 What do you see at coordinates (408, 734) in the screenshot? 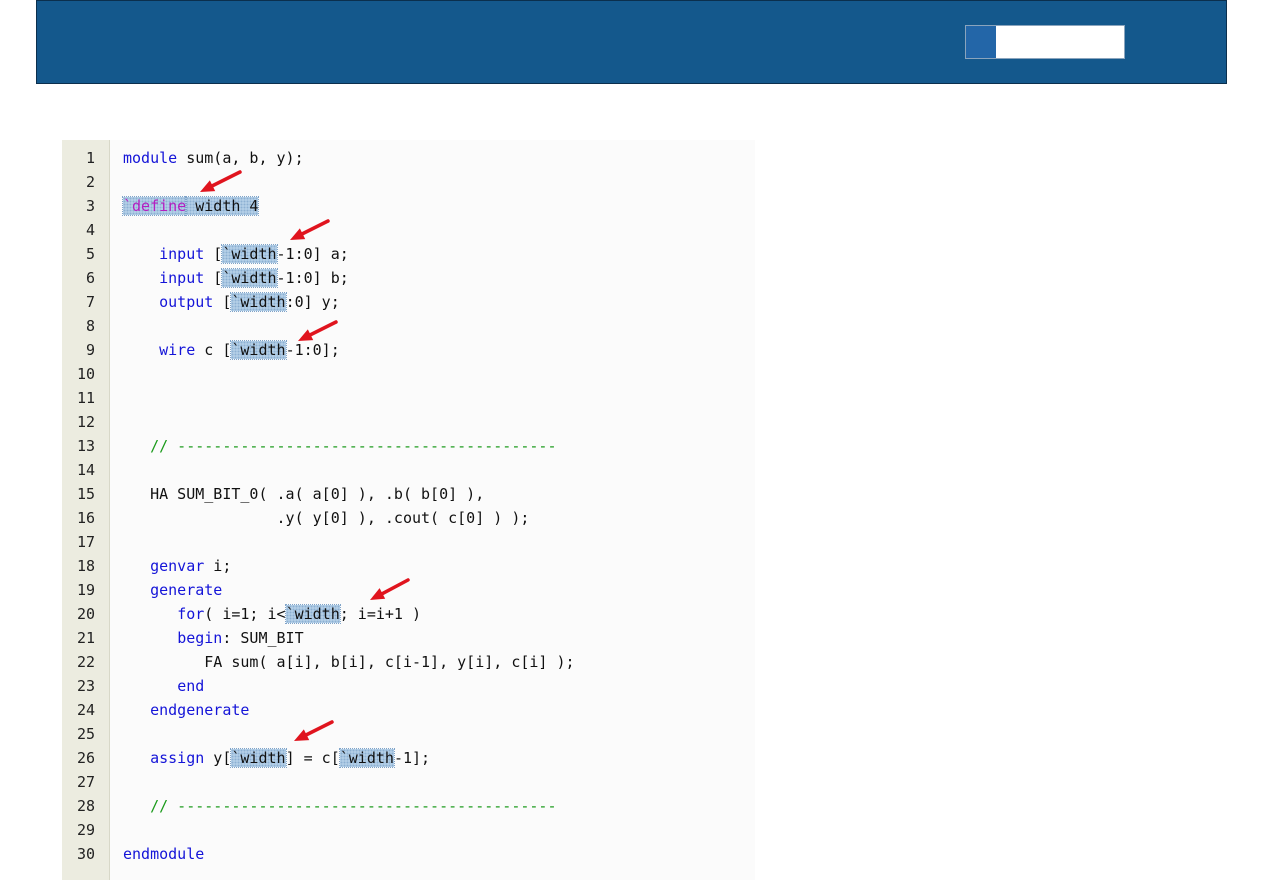
I see `code-line: 25` at bounding box center [408, 734].